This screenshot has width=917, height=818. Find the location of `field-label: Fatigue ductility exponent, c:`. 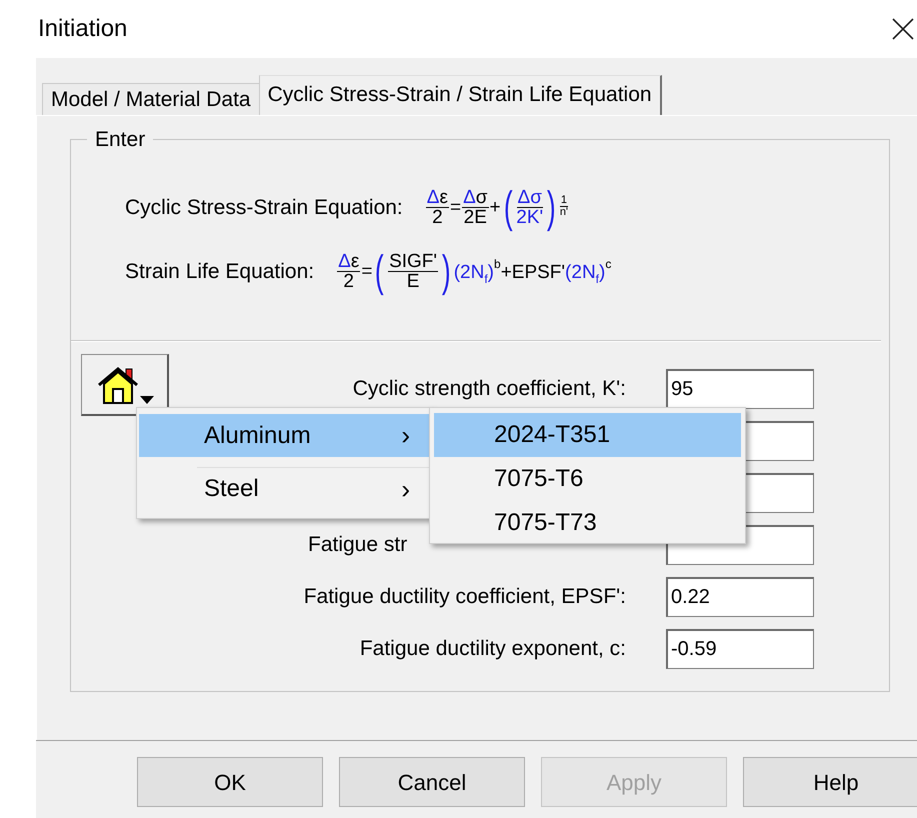

field-label: Fatigue ductility exponent, c: is located at coordinates (492, 649).